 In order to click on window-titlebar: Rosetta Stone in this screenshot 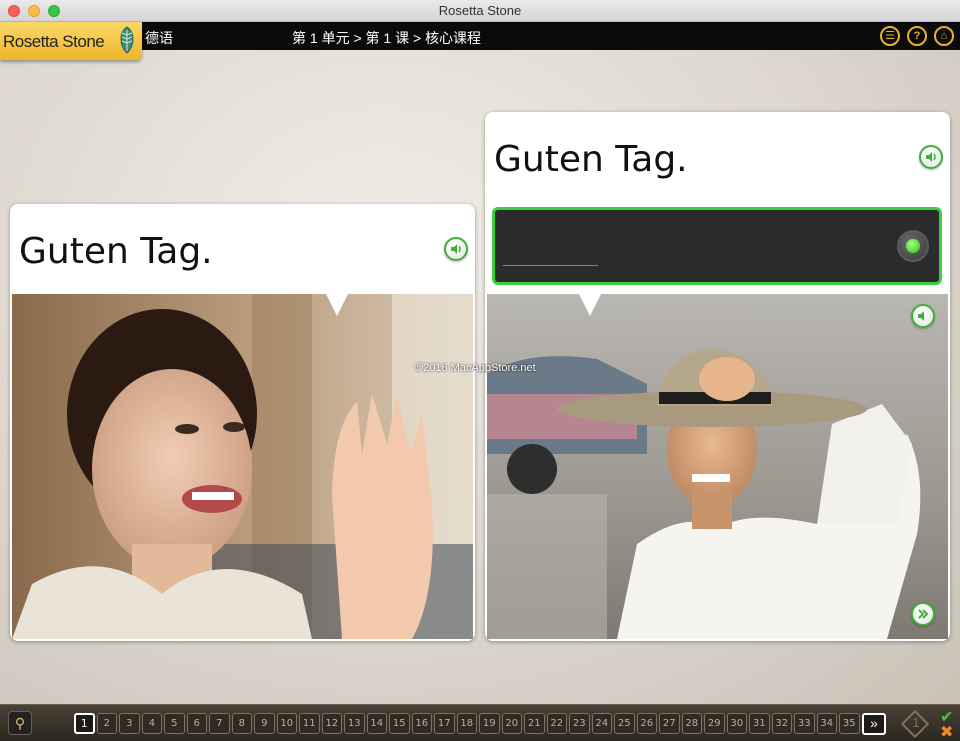, I will do `click(480, 11)`.